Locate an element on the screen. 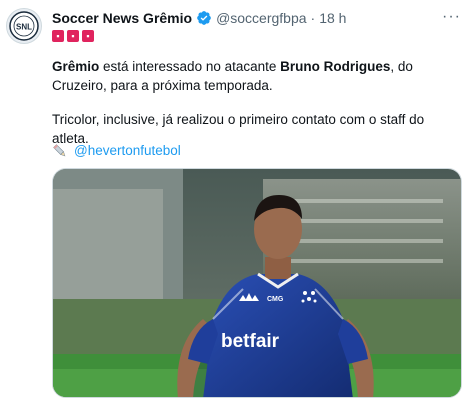 This screenshot has height=404, width=475. tweet-header: Soccer News Grêmio @soccergfbpa · 18 h is located at coordinates (199, 18).